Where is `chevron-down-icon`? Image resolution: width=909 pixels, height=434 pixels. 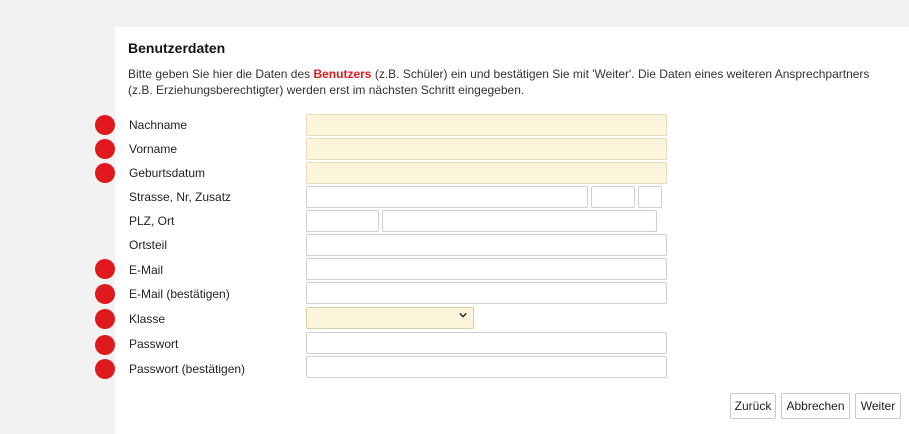 chevron-down-icon is located at coordinates (463, 315).